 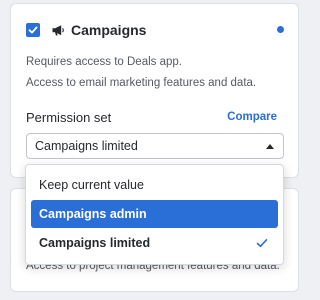 What do you see at coordinates (93, 214) in the screenshot?
I see `option-label: Campaigns admin` at bounding box center [93, 214].